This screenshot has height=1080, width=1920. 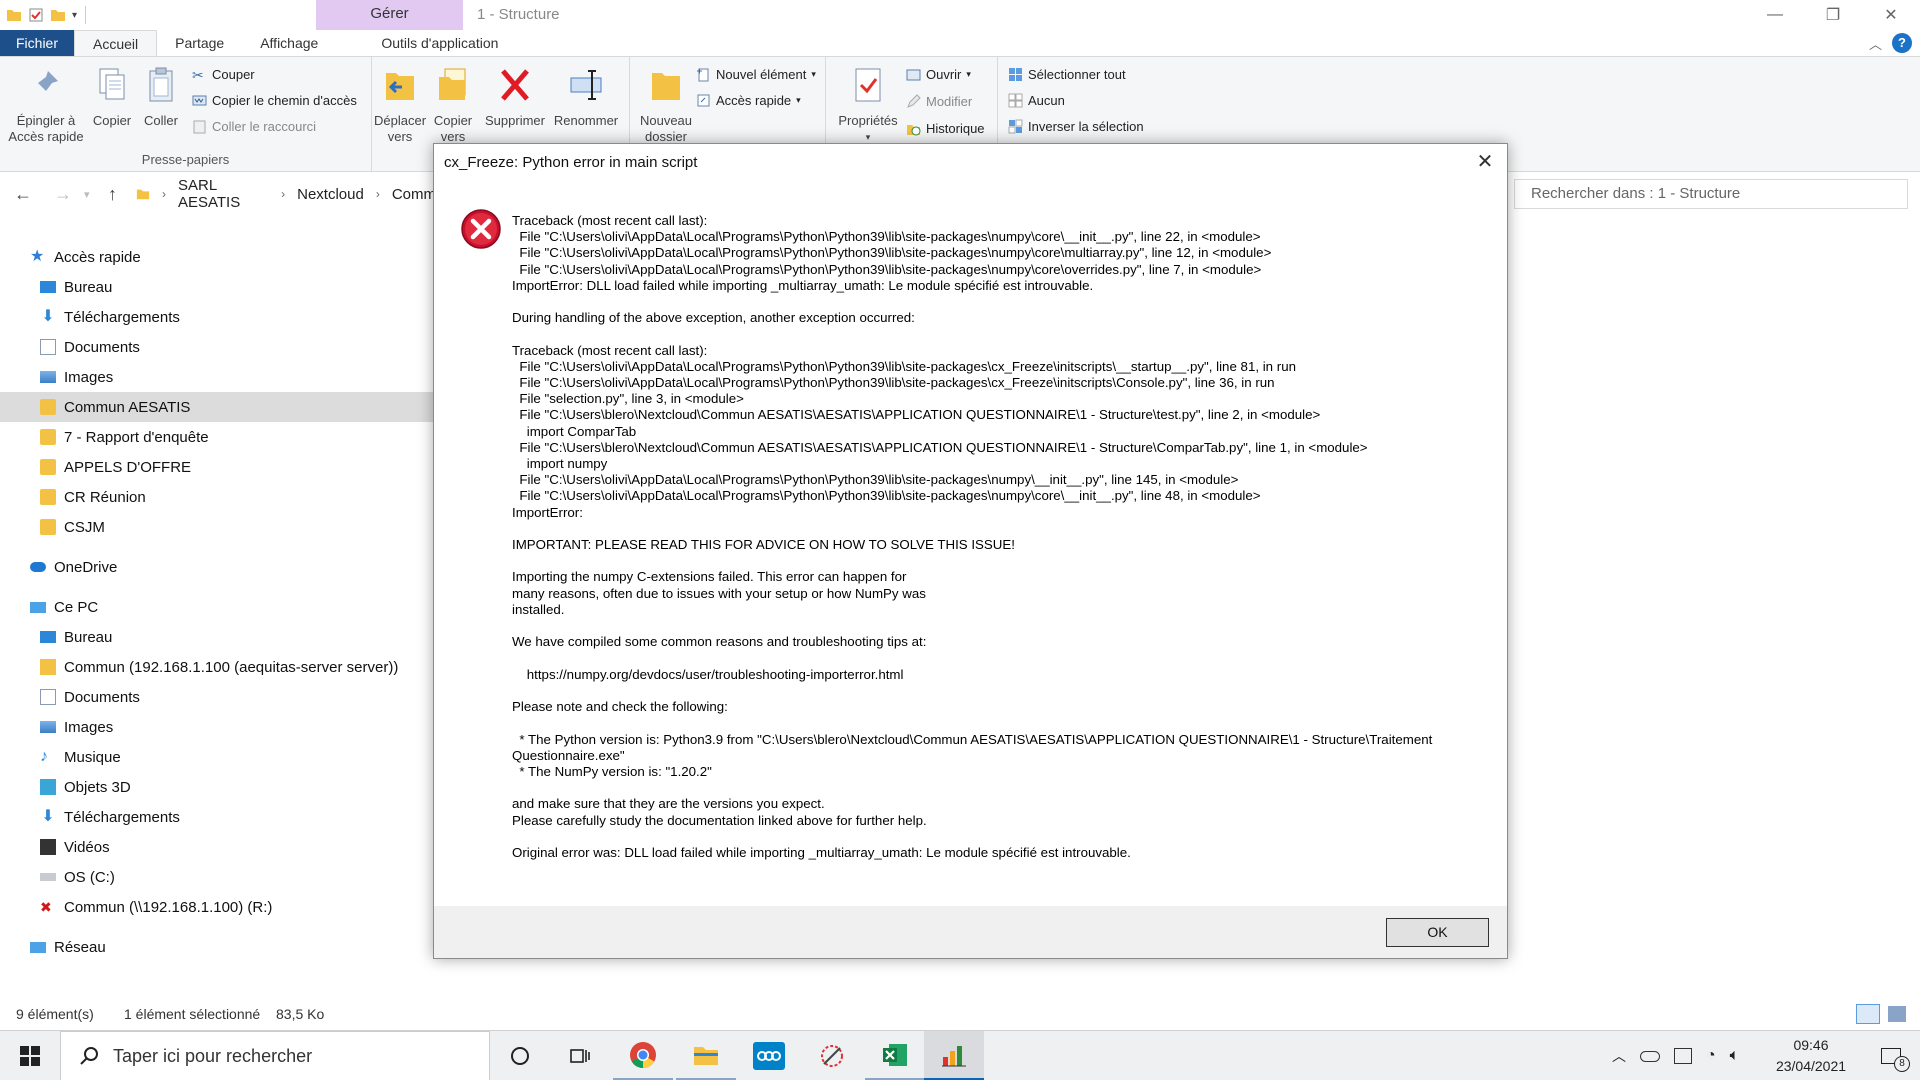 What do you see at coordinates (216, 347) in the screenshot?
I see `nav-qa-item: Documents` at bounding box center [216, 347].